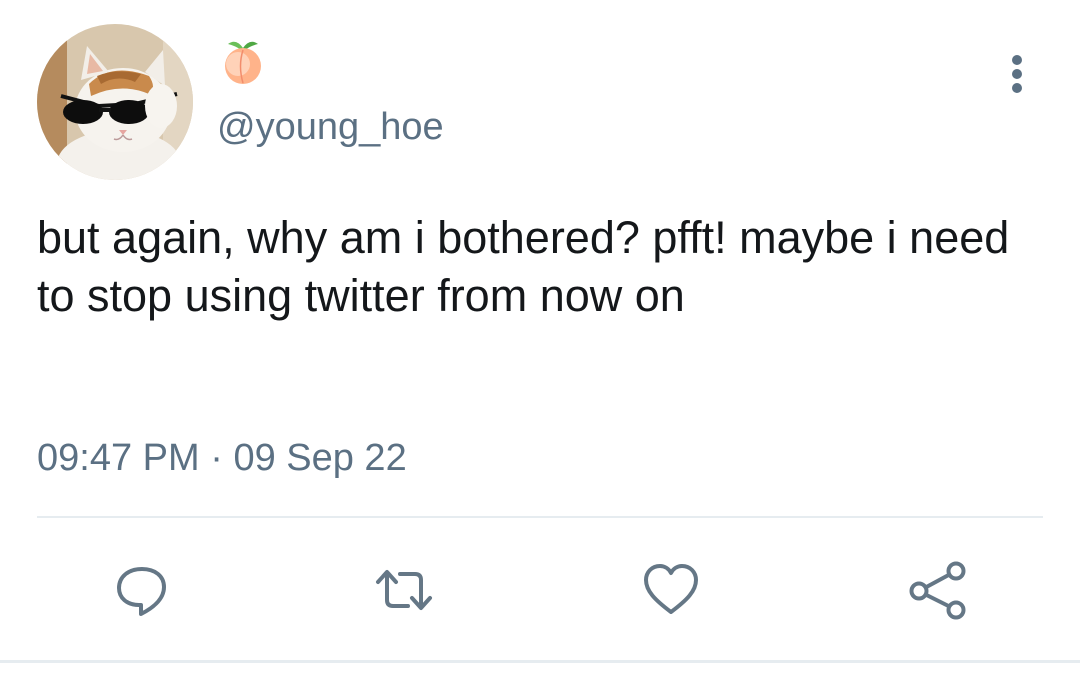  Describe the element at coordinates (1017, 75) in the screenshot. I see `more-vertical-icon` at that location.